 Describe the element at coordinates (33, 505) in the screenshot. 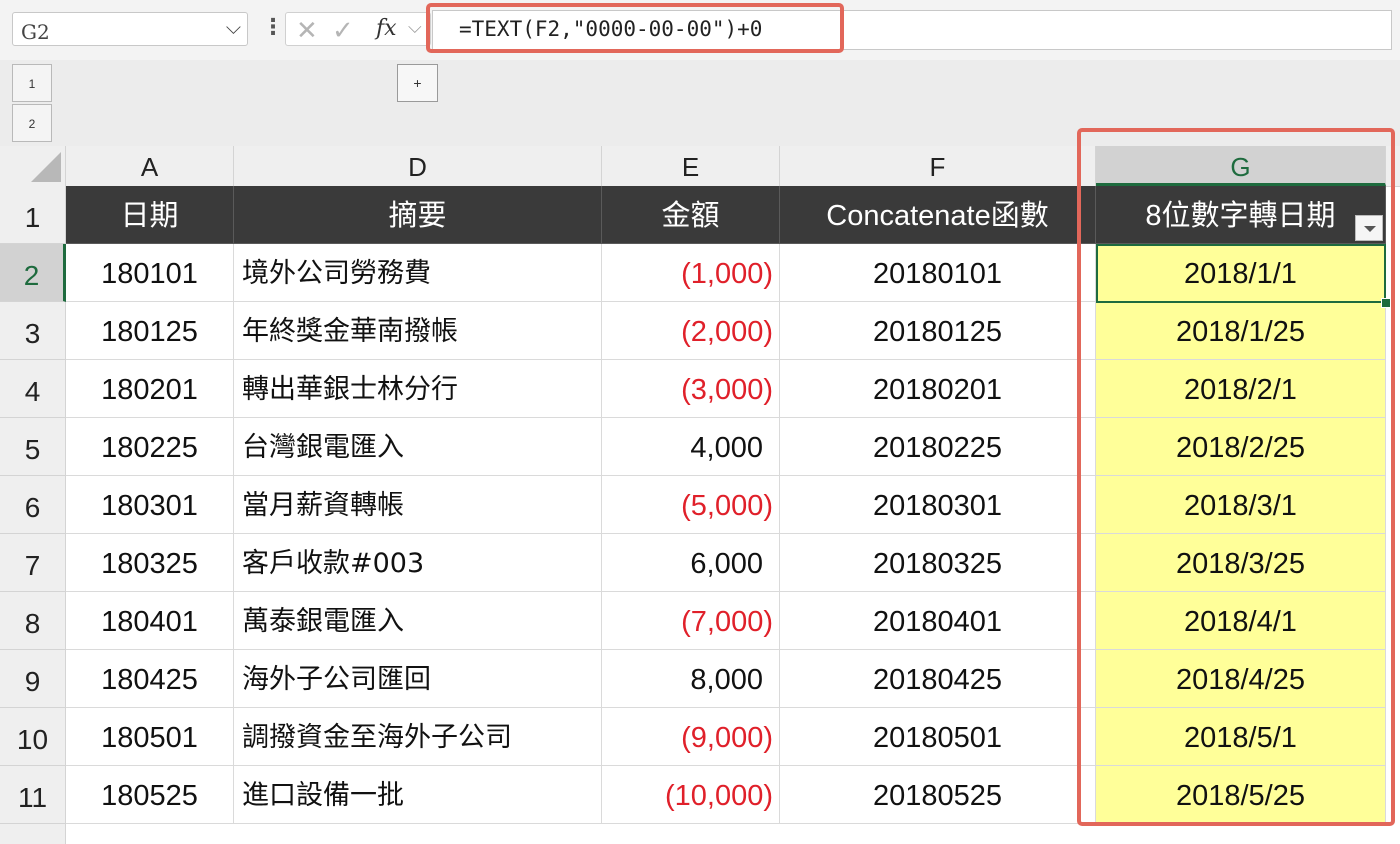

I see `row-header-6: 6` at that location.